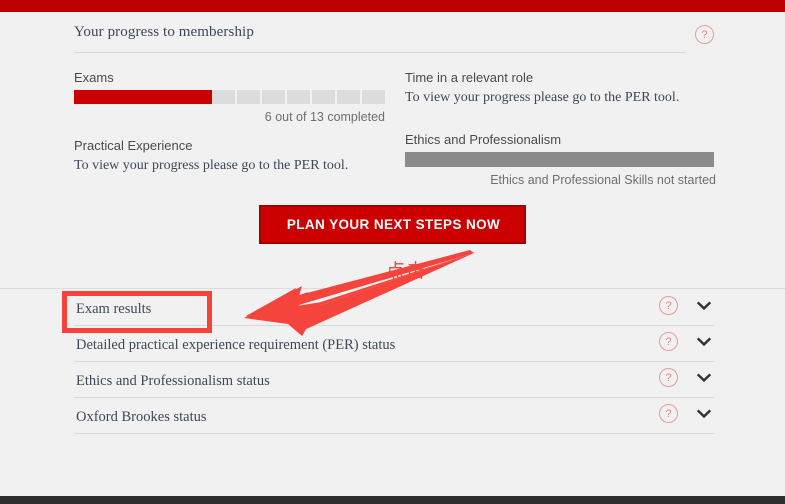  I want to click on panel-title: Your progress to membership, so click(164, 32).